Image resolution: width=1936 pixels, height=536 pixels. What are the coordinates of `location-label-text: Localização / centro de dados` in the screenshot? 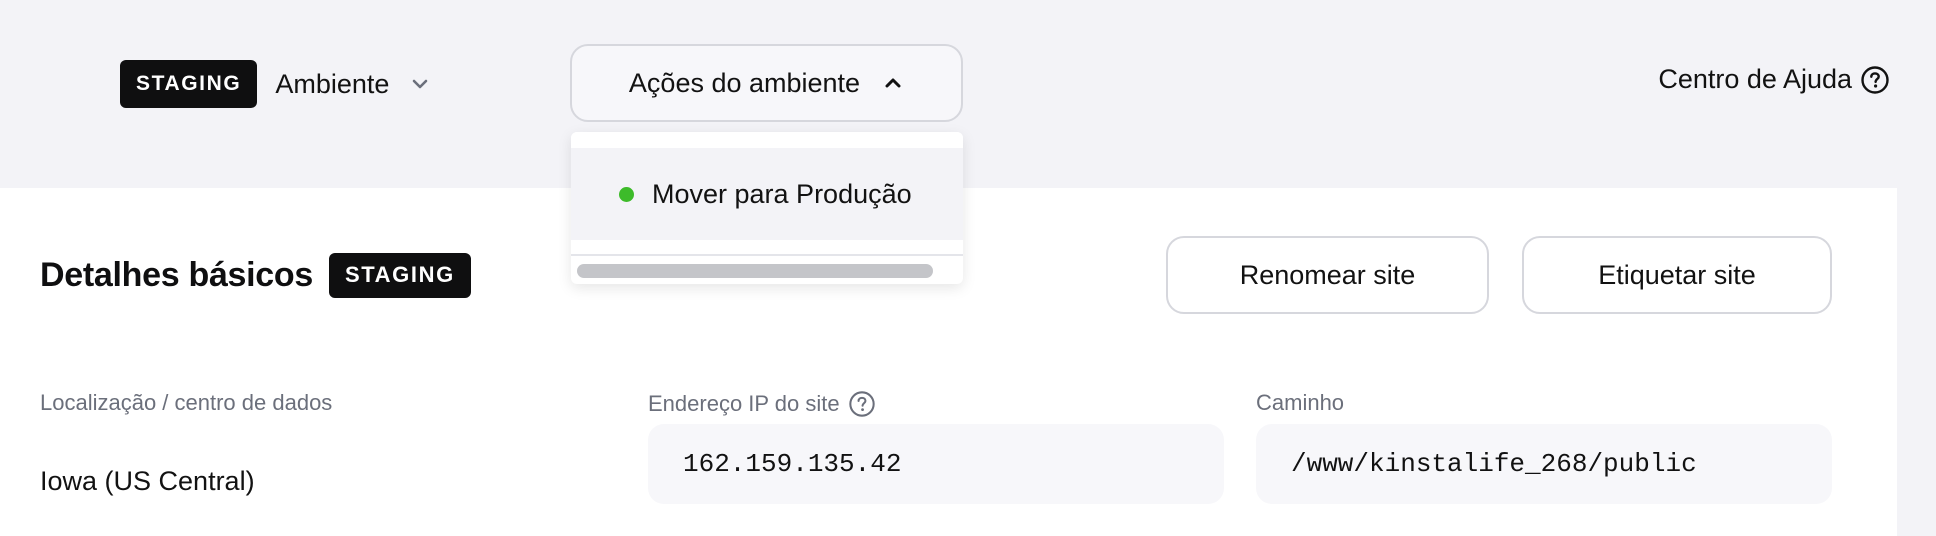 It's located at (186, 402).